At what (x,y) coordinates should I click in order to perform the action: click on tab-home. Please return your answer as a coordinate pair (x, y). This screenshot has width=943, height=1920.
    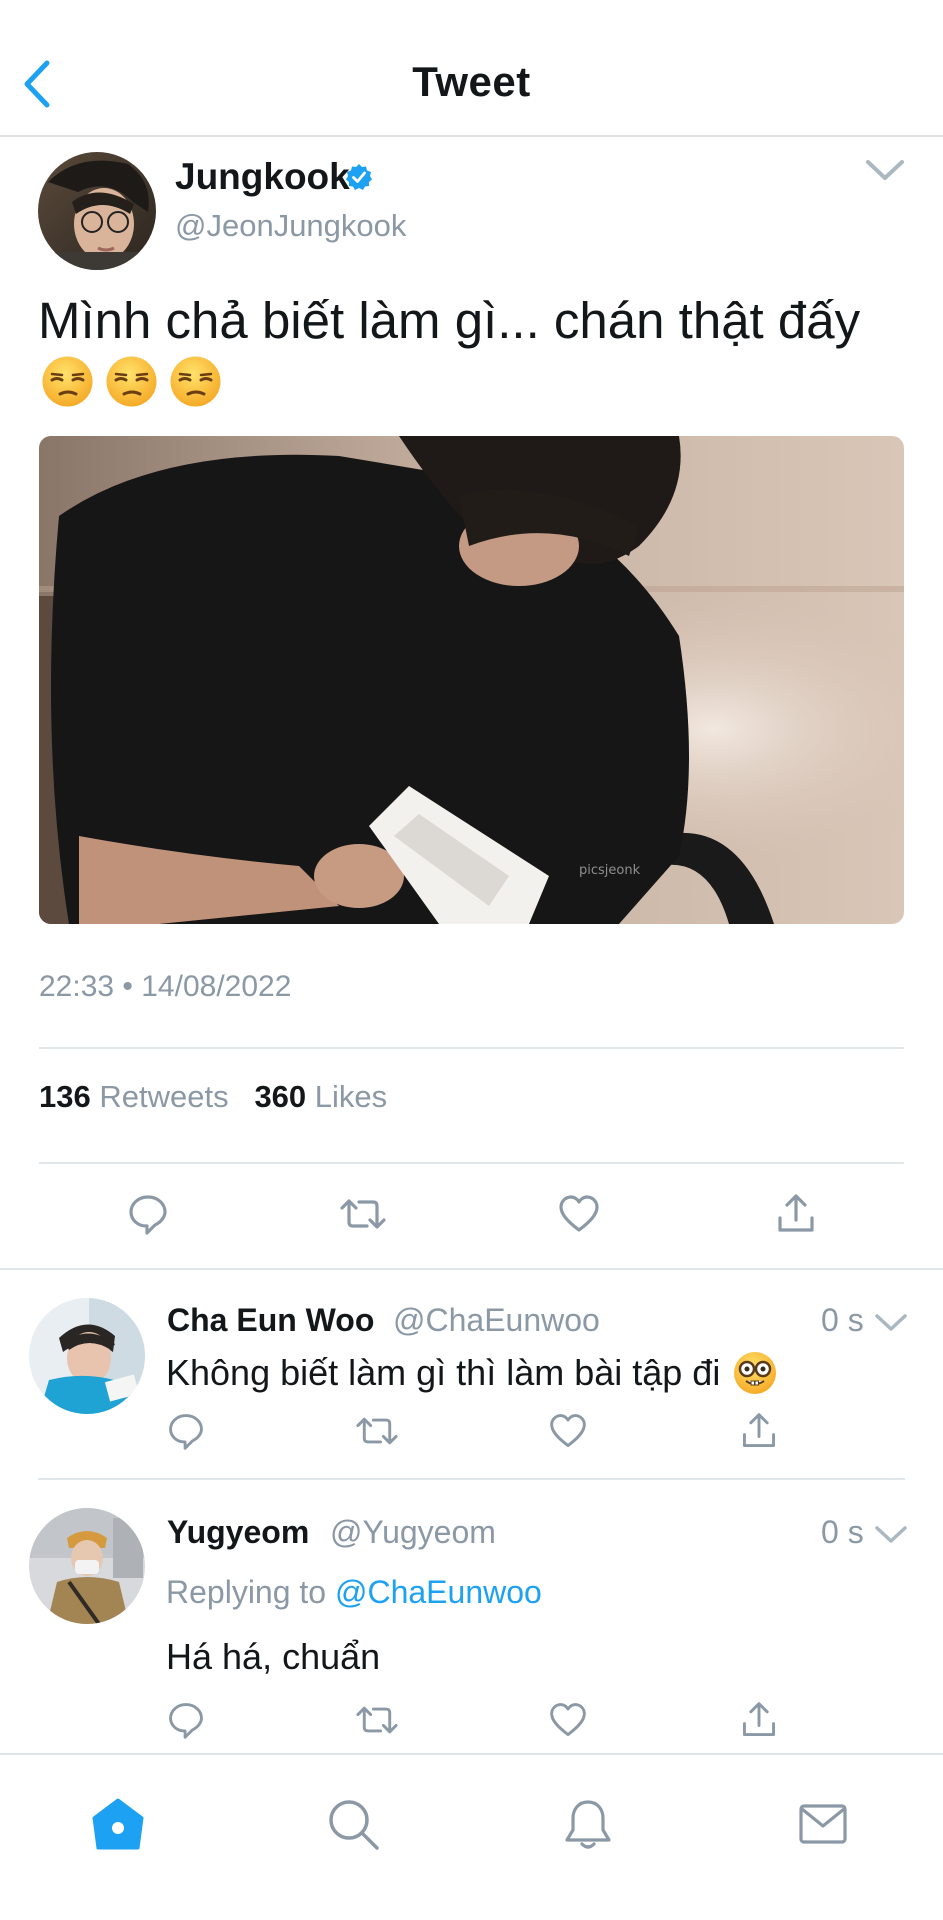
    Looking at the image, I should click on (118, 1824).